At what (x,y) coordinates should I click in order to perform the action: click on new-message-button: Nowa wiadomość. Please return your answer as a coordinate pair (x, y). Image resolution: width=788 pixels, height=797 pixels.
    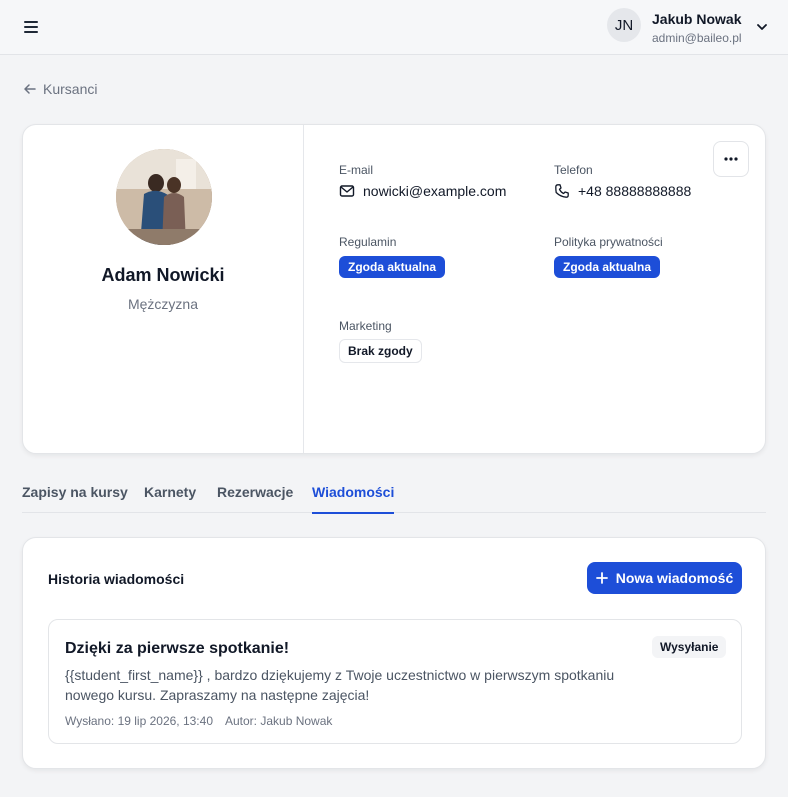
    Looking at the image, I should click on (664, 578).